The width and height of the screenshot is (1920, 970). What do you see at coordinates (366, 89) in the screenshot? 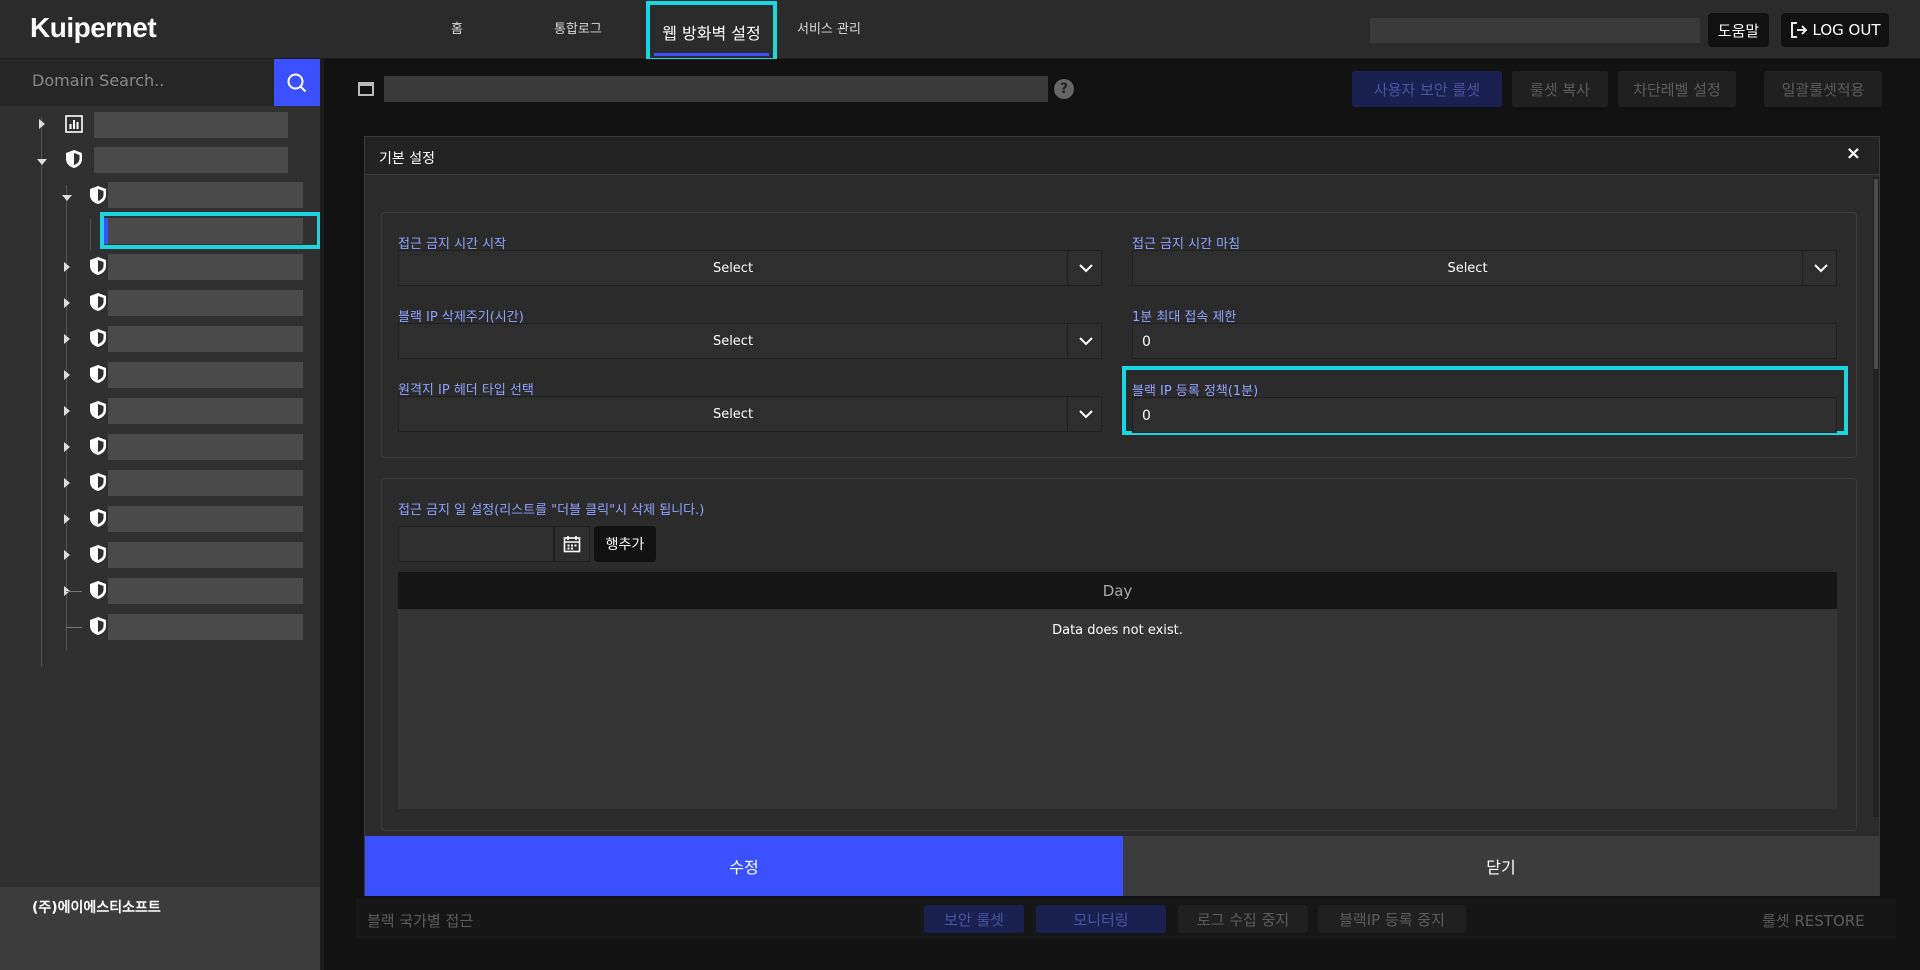
I see `window-icon` at bounding box center [366, 89].